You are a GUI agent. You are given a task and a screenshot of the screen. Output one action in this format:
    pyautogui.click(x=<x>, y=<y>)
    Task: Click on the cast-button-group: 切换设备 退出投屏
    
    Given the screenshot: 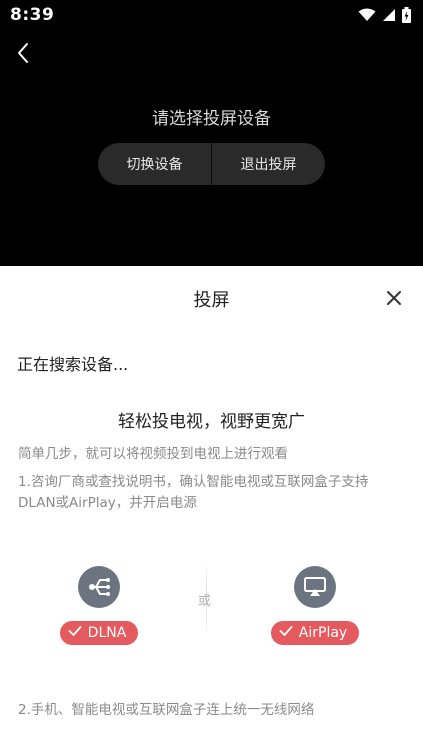 What is the action you would take?
    pyautogui.click(x=211, y=164)
    